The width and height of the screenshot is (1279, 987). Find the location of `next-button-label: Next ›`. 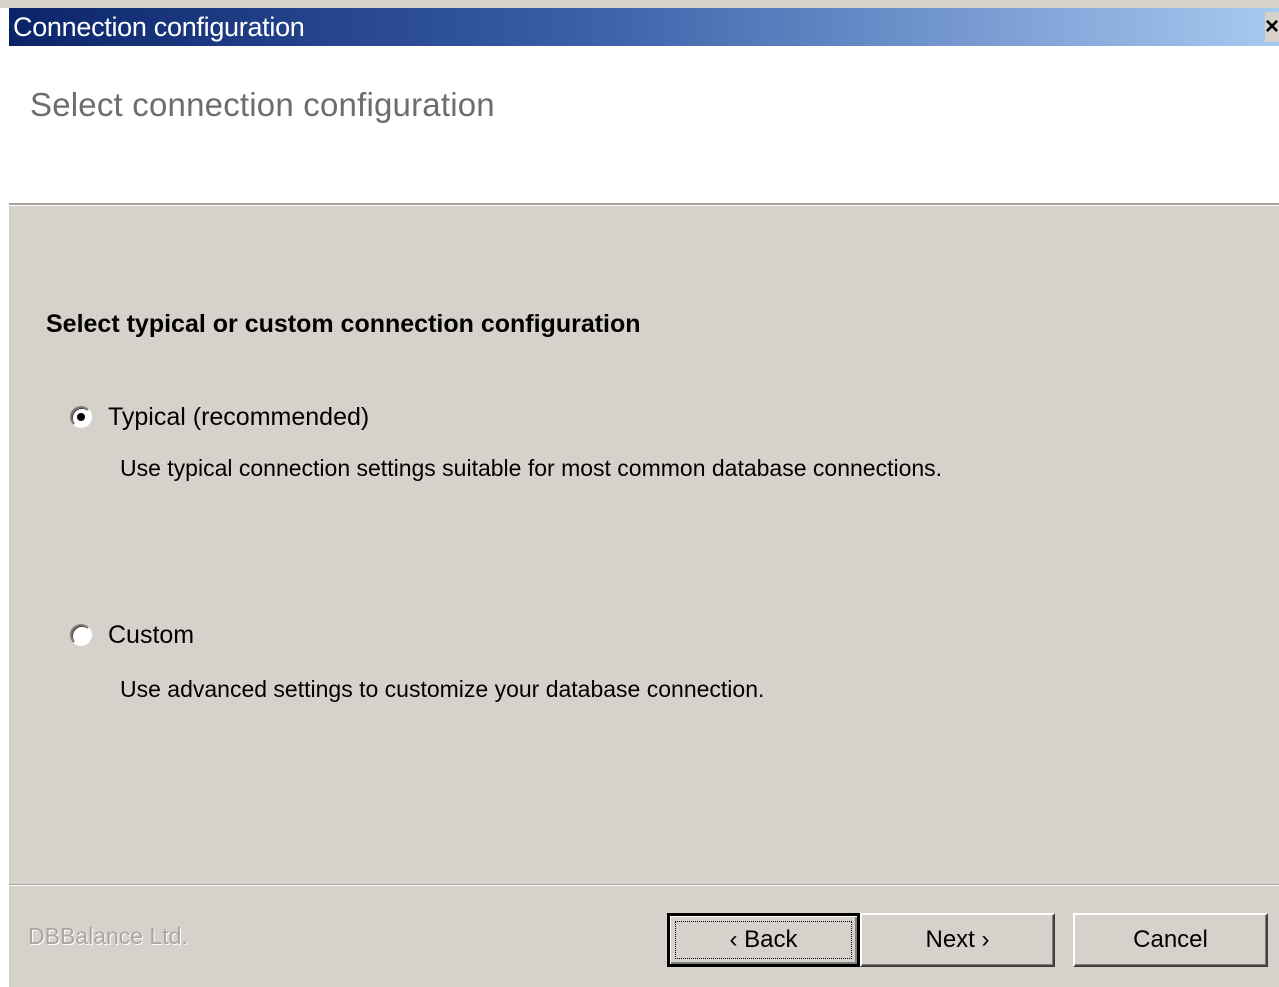

next-button-label: Next › is located at coordinates (957, 939).